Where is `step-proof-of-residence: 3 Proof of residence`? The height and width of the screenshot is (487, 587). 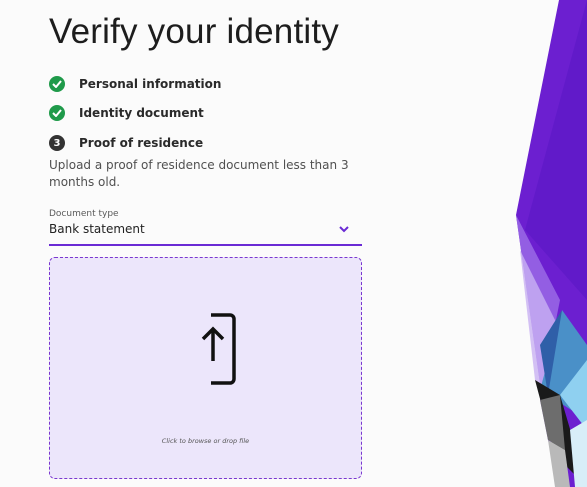 step-proof-of-residence: 3 Proof of residence is located at coordinates (126, 143).